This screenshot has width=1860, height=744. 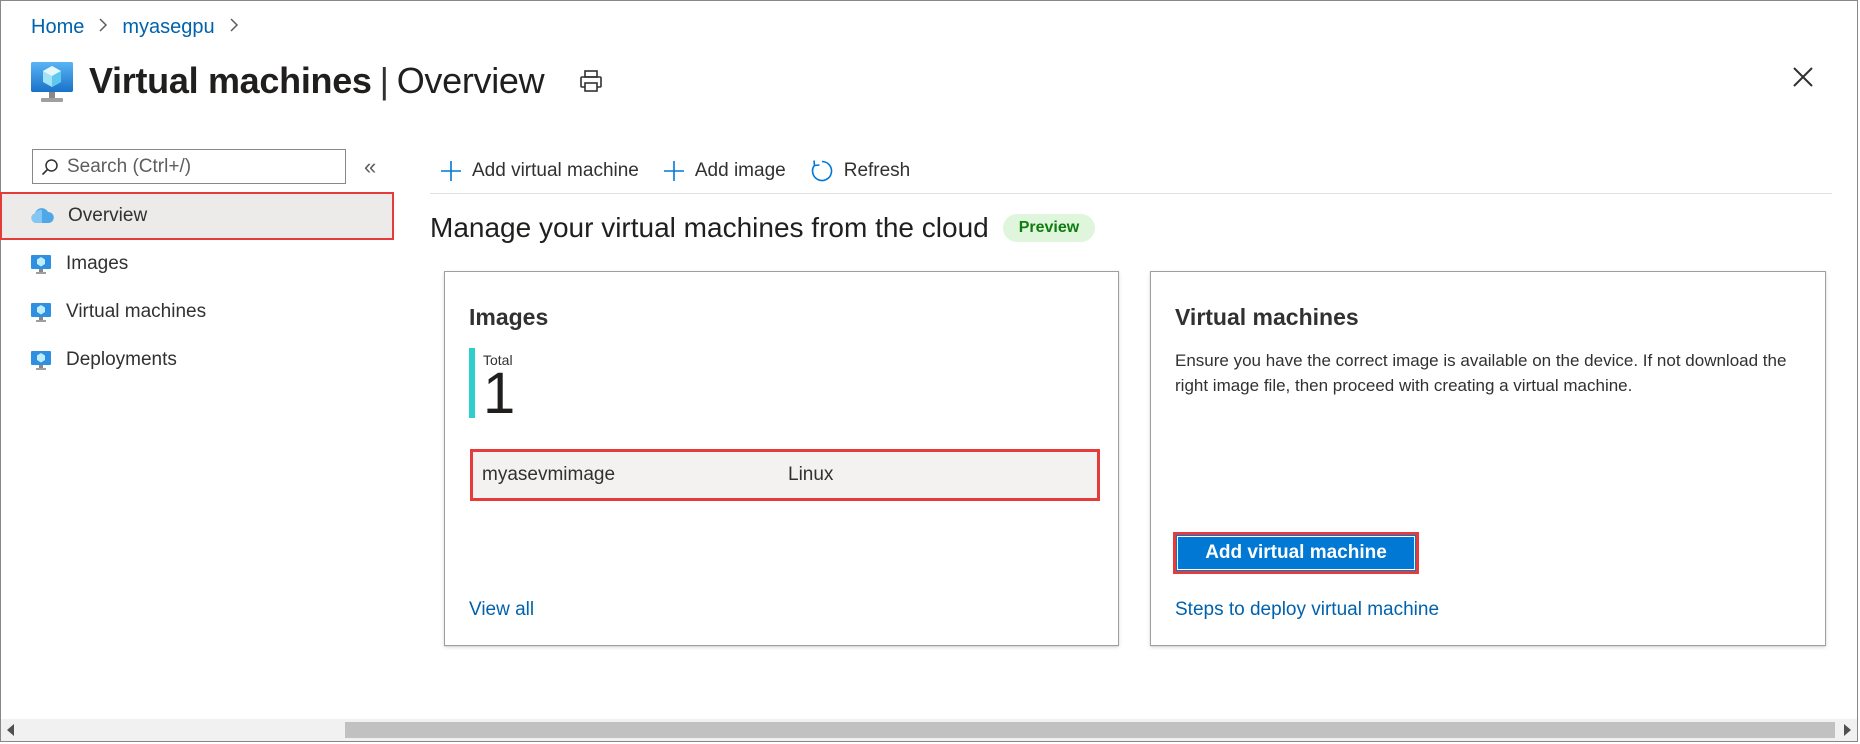 I want to click on images-card-title: Images, so click(x=509, y=317).